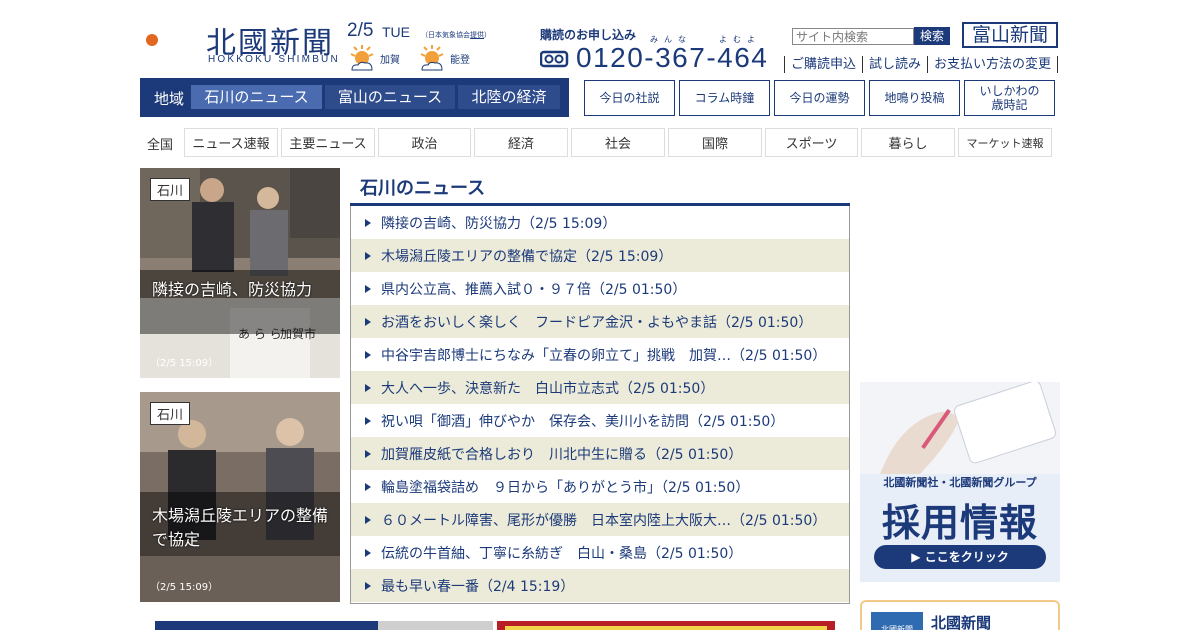 This screenshot has width=1200, height=630. What do you see at coordinates (672, 58) in the screenshot?
I see `subscribe-phone: 0120-367-464` at bounding box center [672, 58].